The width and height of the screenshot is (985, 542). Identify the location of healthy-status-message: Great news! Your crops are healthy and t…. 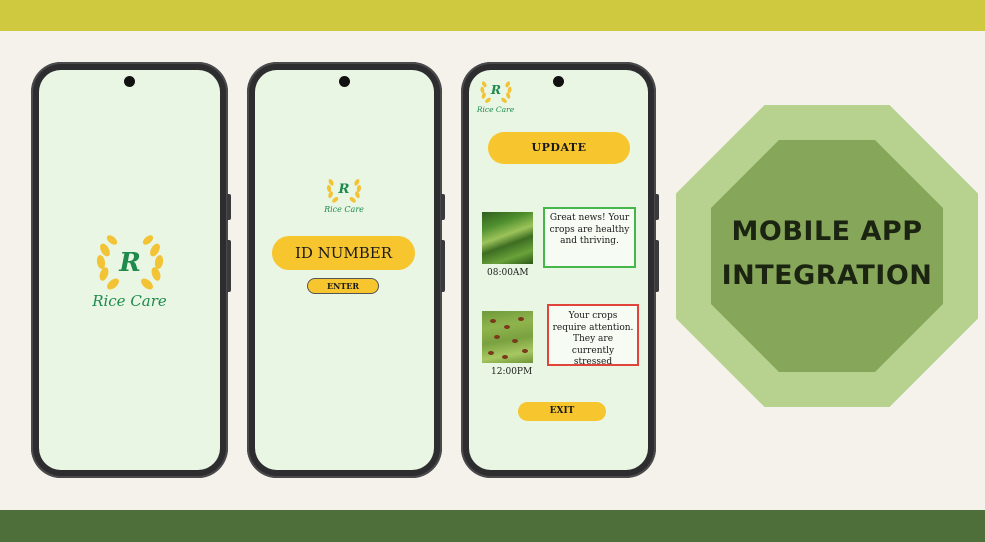
(589, 237).